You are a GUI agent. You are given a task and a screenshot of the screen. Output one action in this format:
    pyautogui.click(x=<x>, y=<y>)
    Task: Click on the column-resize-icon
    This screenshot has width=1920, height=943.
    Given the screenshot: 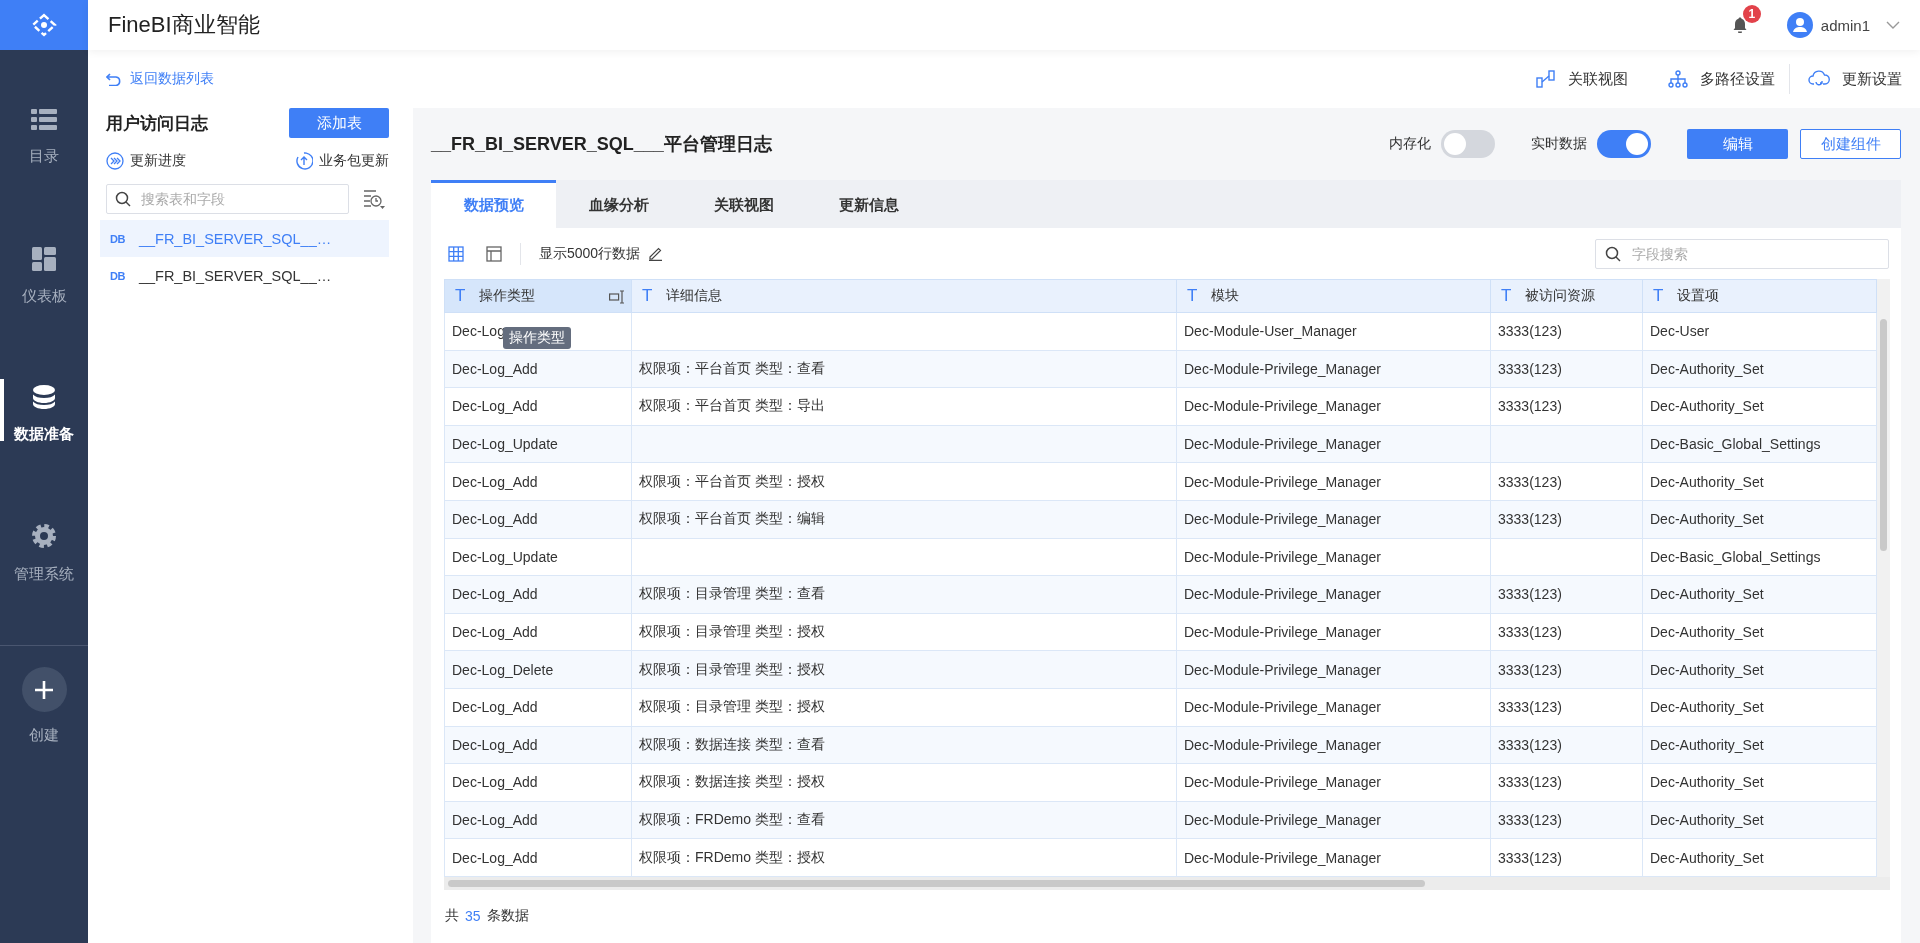 What is the action you would take?
    pyautogui.click(x=617, y=297)
    